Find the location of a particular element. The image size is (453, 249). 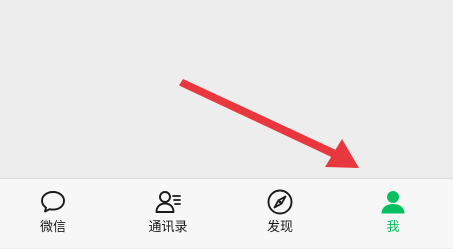

tab-me: 我 is located at coordinates (393, 214).